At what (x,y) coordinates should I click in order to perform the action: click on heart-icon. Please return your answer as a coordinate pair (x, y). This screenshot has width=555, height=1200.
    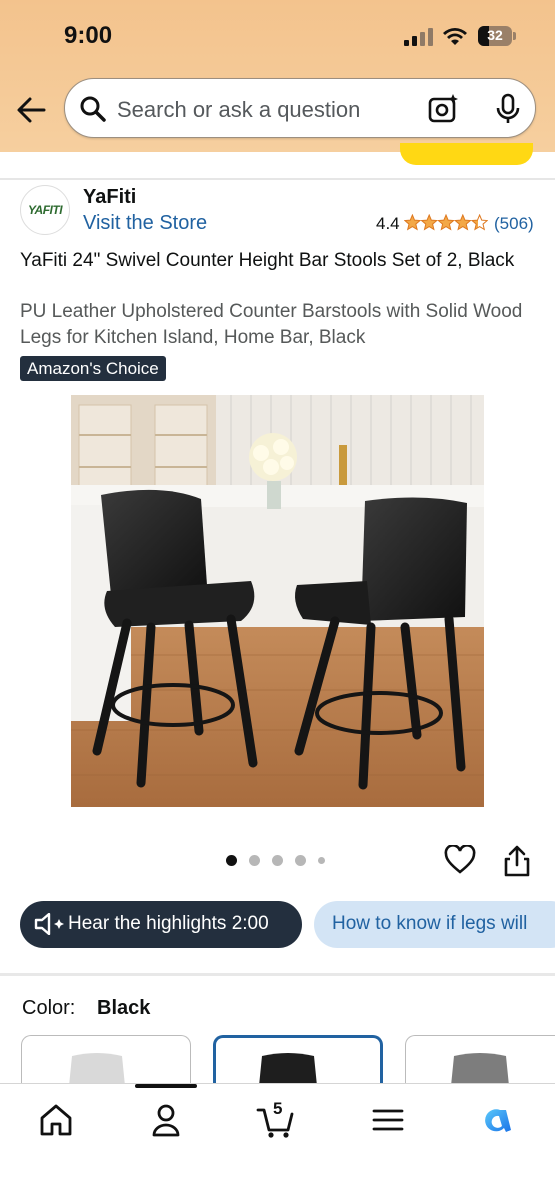
    Looking at the image, I should click on (460, 860).